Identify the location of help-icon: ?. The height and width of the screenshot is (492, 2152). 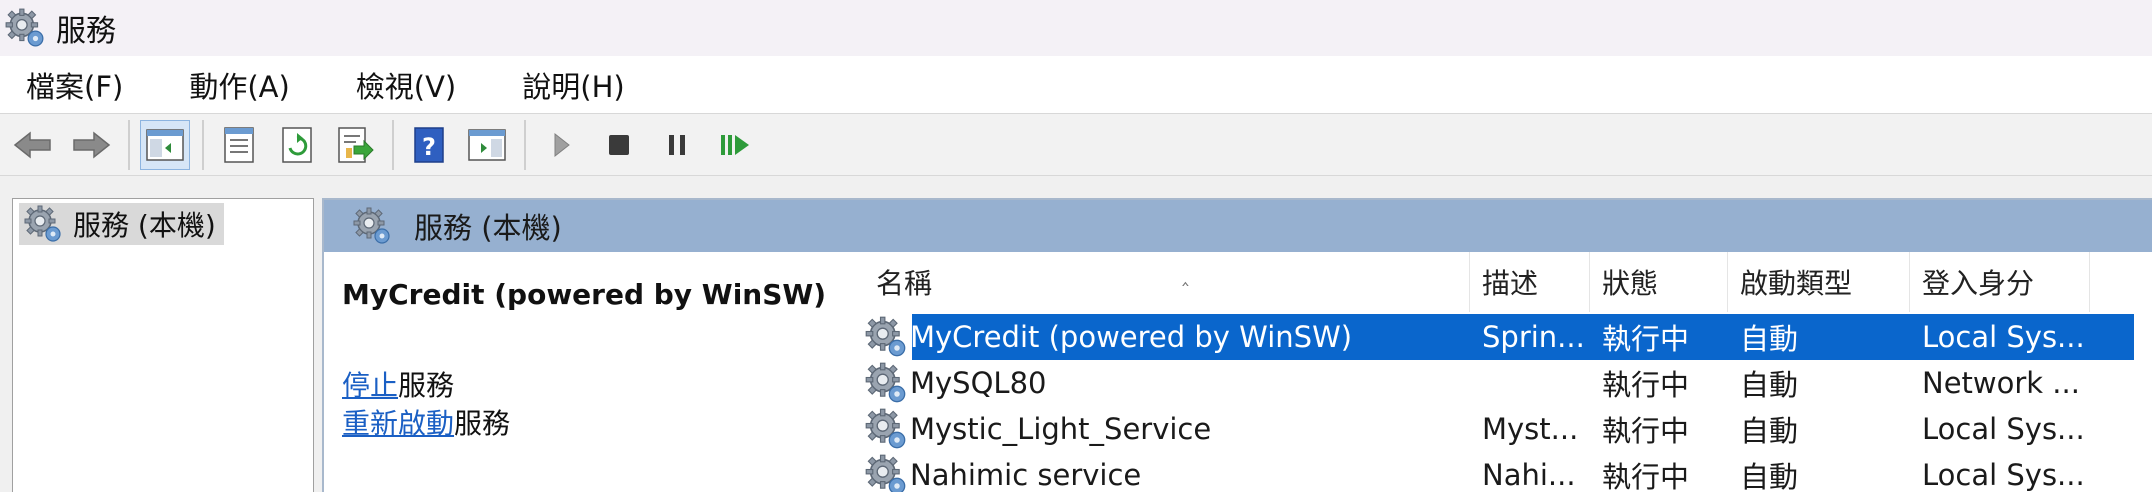
(429, 144).